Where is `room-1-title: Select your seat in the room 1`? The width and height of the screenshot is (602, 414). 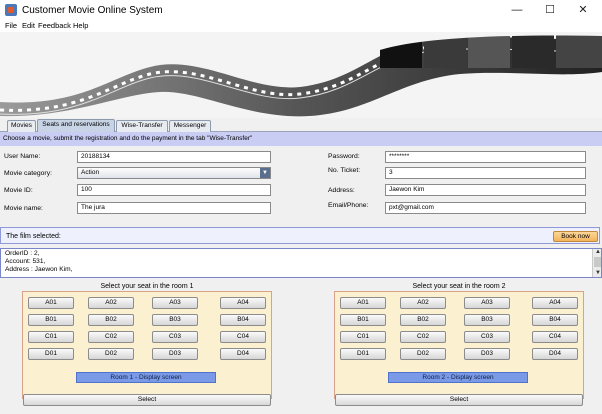 room-1-title: Select your seat in the room 1 is located at coordinates (147, 286).